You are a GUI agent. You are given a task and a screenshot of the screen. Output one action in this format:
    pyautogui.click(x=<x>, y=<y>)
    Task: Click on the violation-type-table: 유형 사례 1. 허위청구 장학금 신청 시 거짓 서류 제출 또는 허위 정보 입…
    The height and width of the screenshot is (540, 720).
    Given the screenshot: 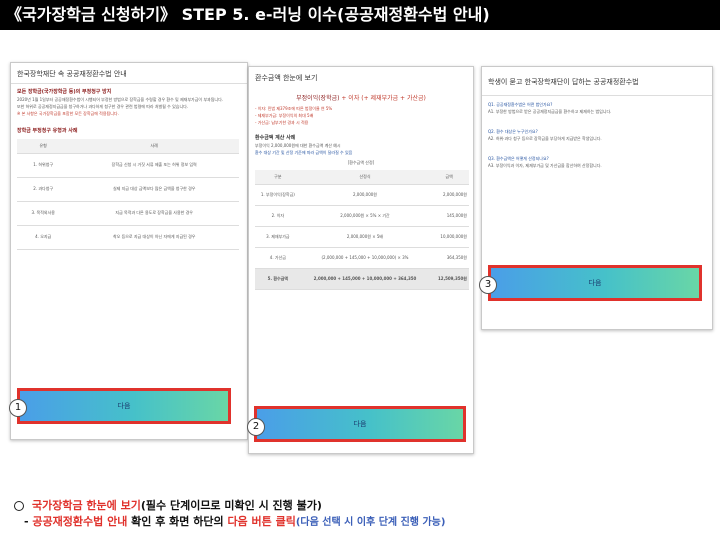 What is the action you would take?
    pyautogui.click(x=128, y=194)
    